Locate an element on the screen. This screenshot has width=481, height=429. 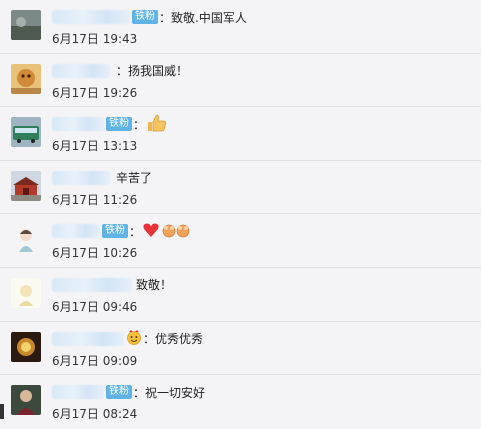
comment-time: 6月17日 09:46 is located at coordinates (95, 306).